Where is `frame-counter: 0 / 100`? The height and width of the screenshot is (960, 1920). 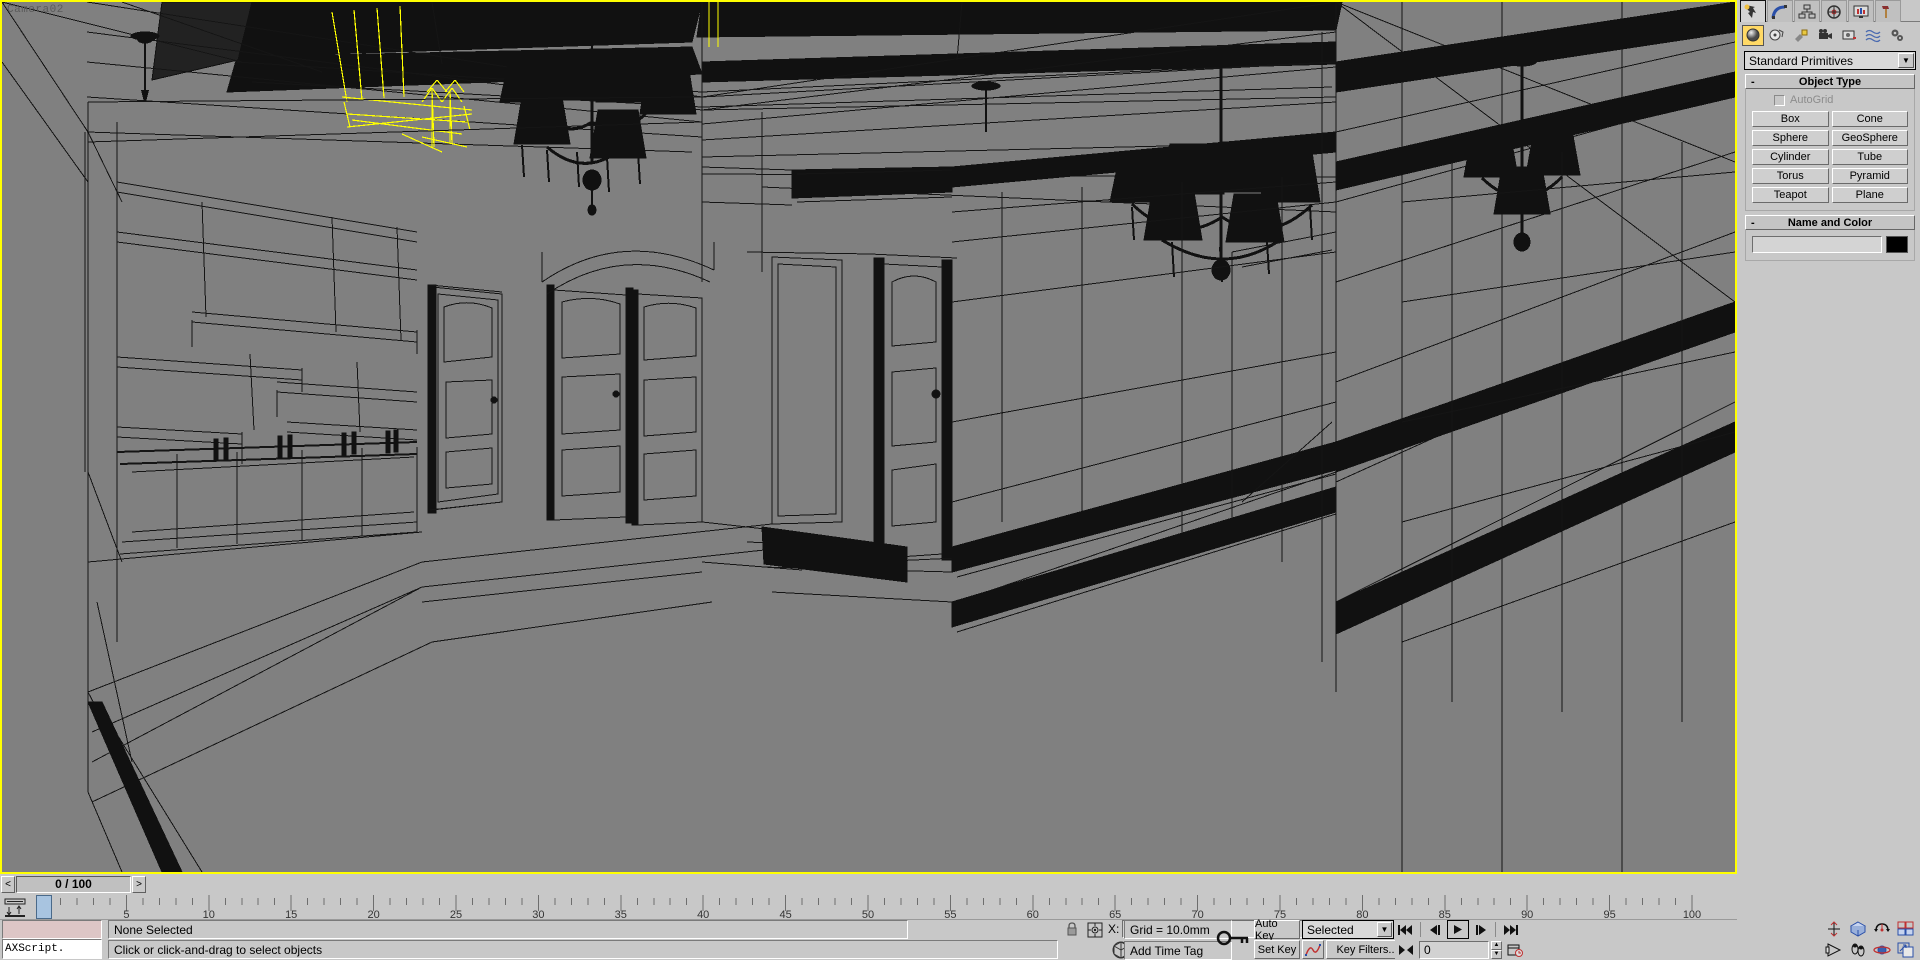
frame-counter: 0 / 100 is located at coordinates (73, 884).